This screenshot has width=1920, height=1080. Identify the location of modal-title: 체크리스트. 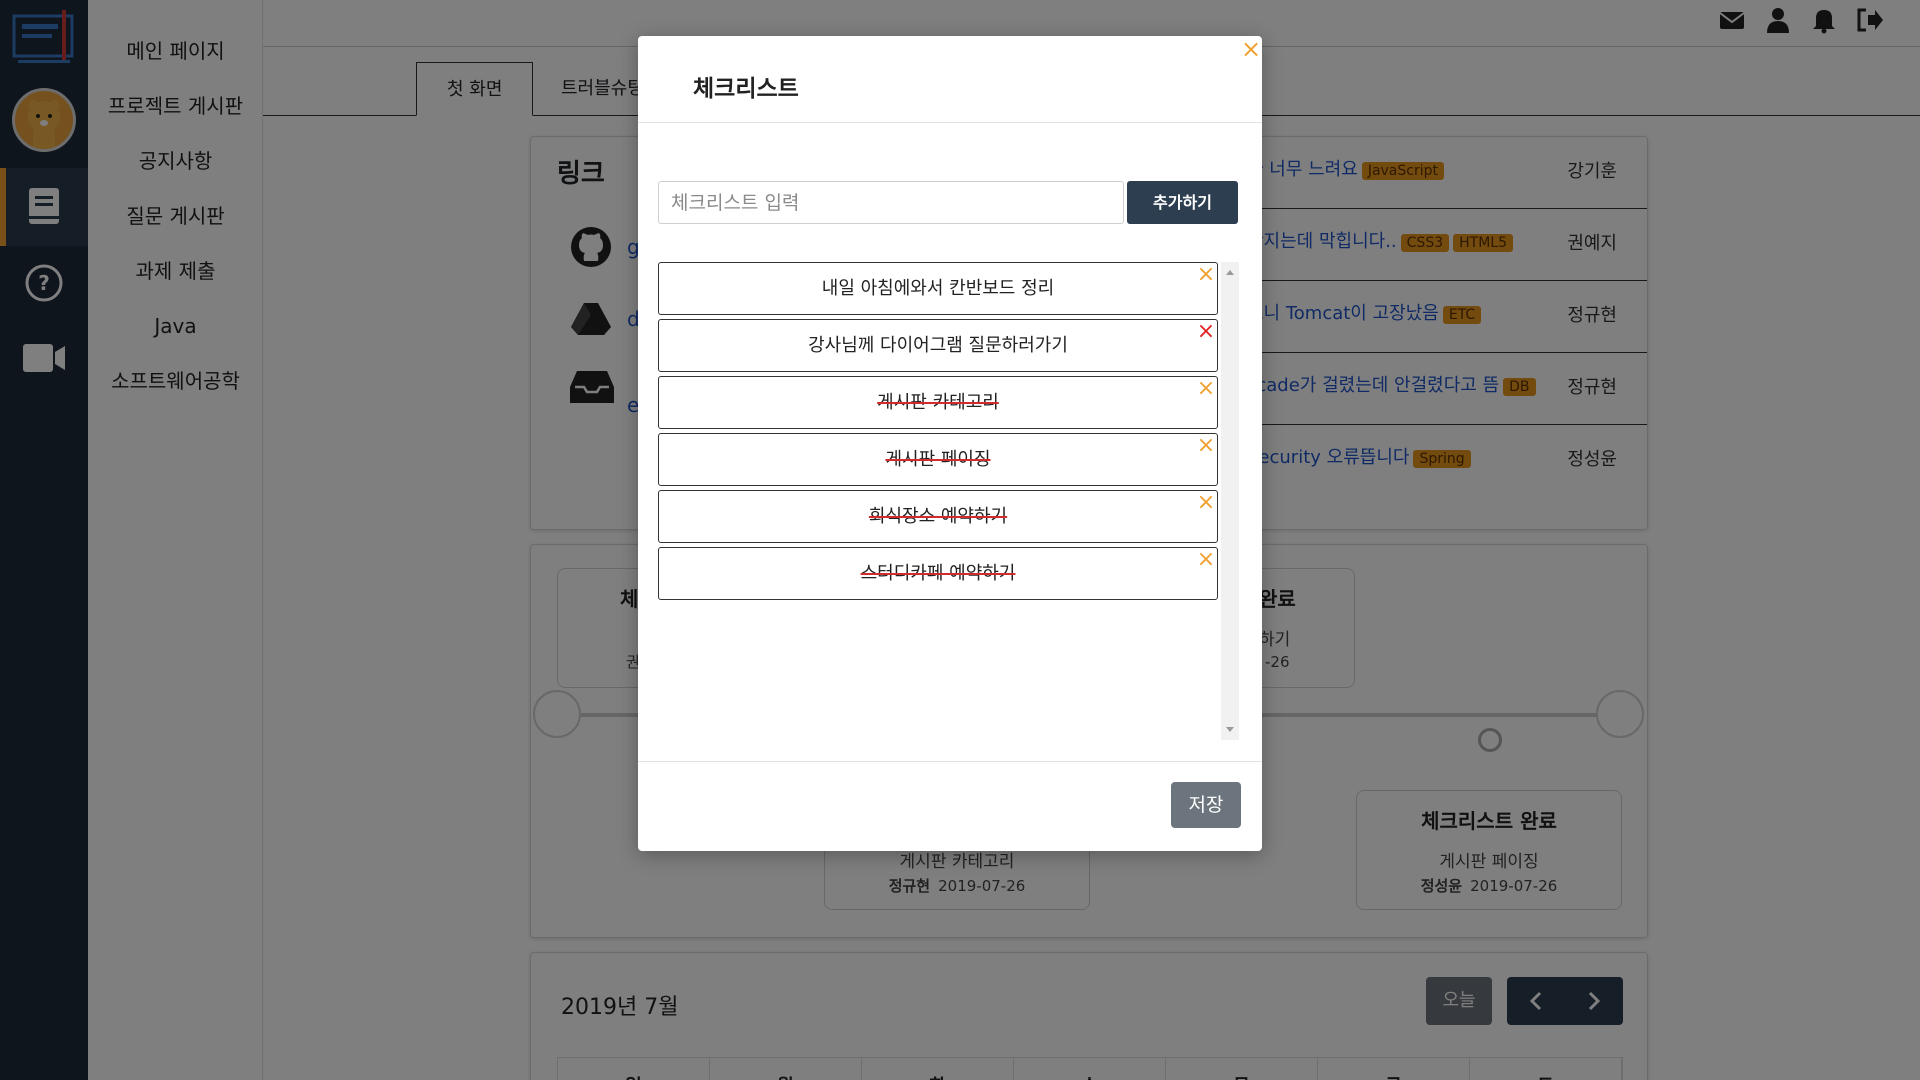
(746, 89).